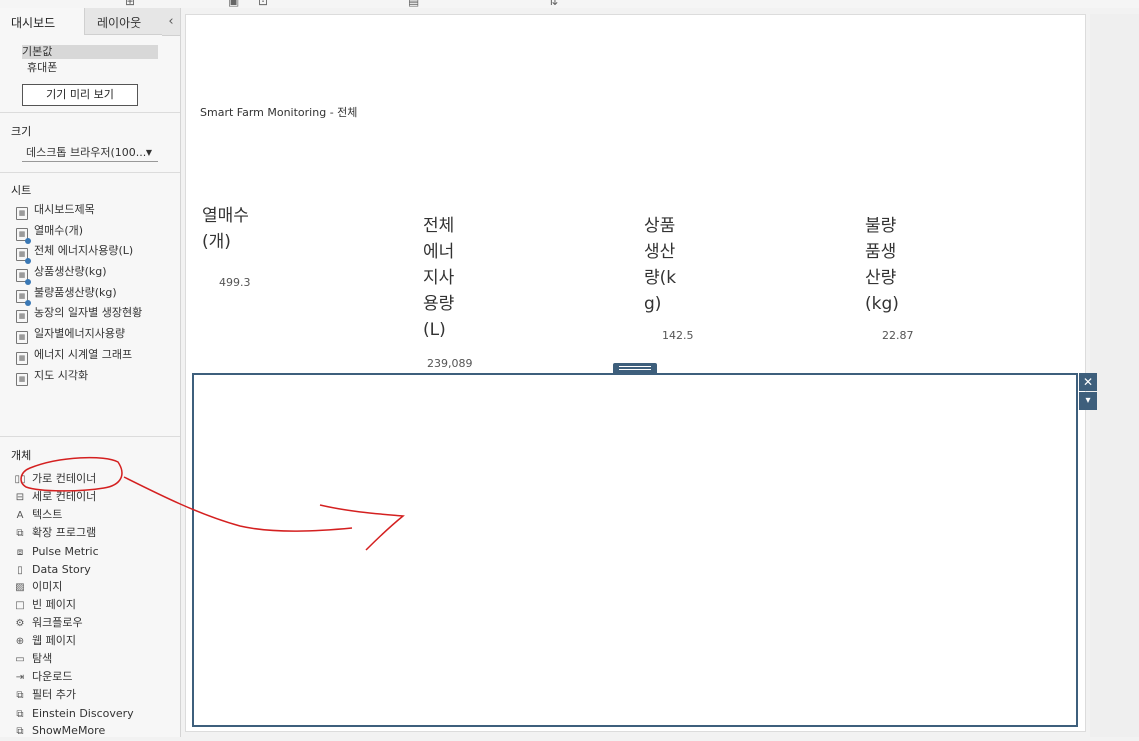 Image resolution: width=1139 pixels, height=741 pixels. I want to click on object-vertical-container: ⊟ 세로 컨테이너, so click(54, 497).